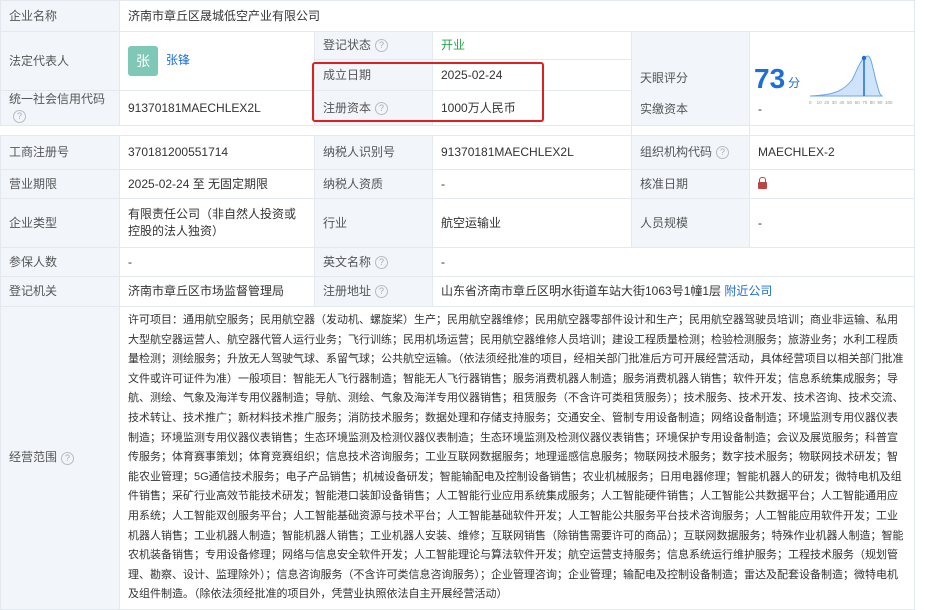  Describe the element at coordinates (60, 61) in the screenshot. I see `label-legal-rep: 法定代表人` at that location.